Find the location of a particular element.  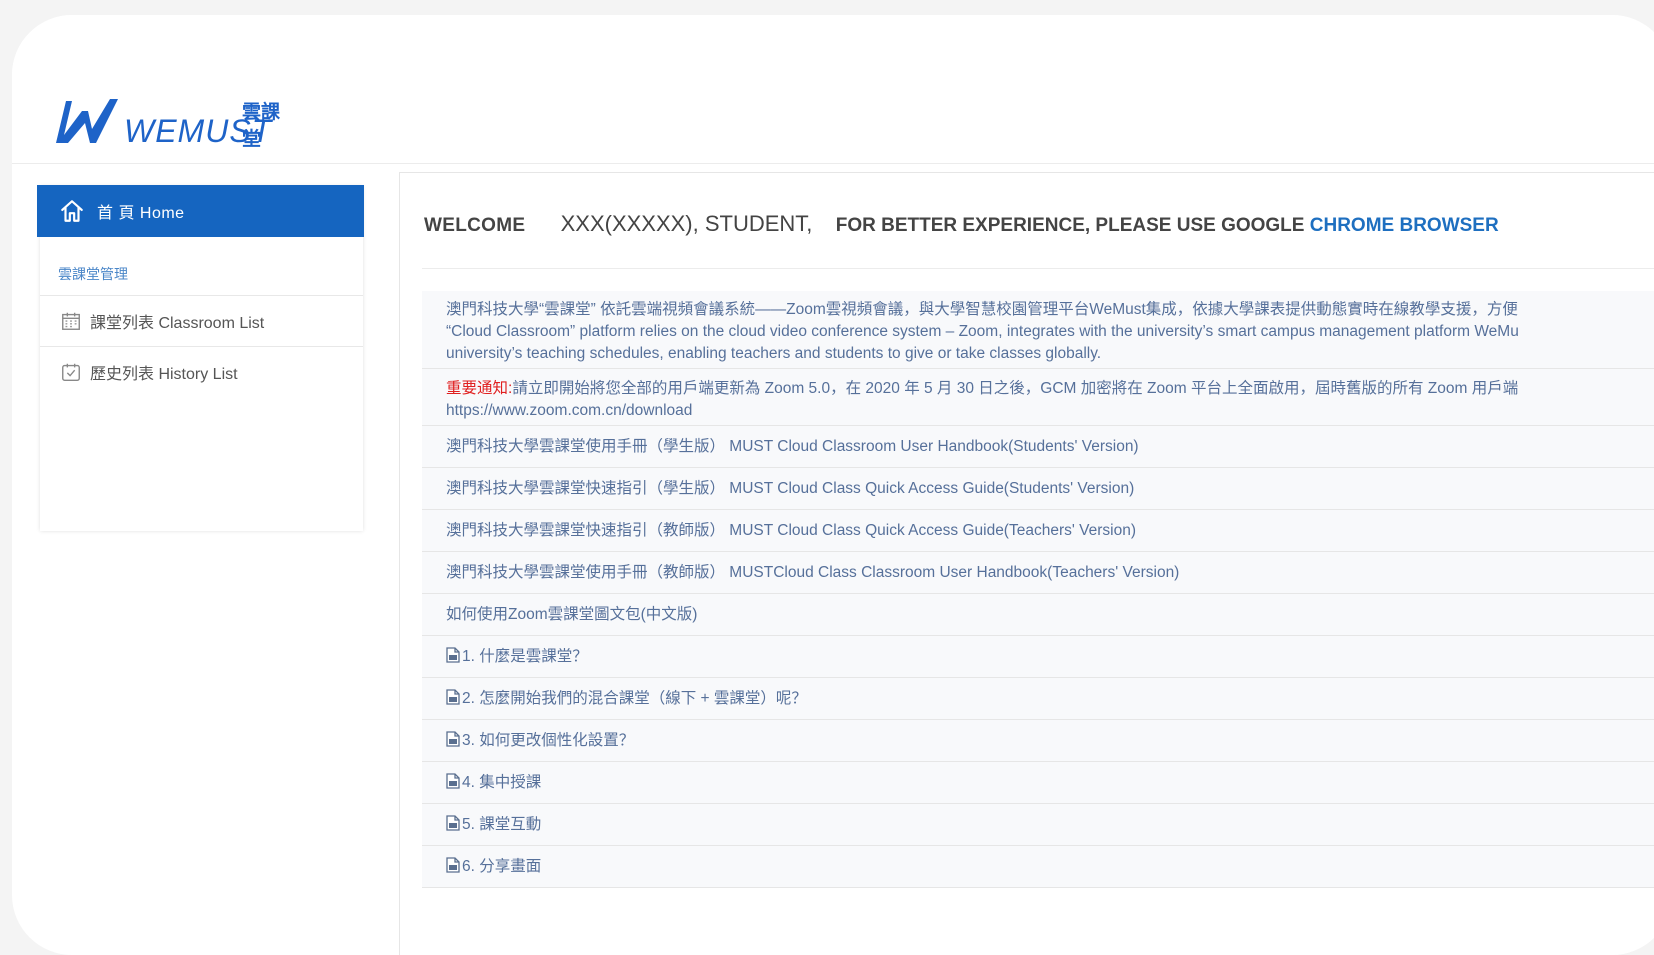

wemust-logo: 雲課堂 WEMUST is located at coordinates (168, 130).